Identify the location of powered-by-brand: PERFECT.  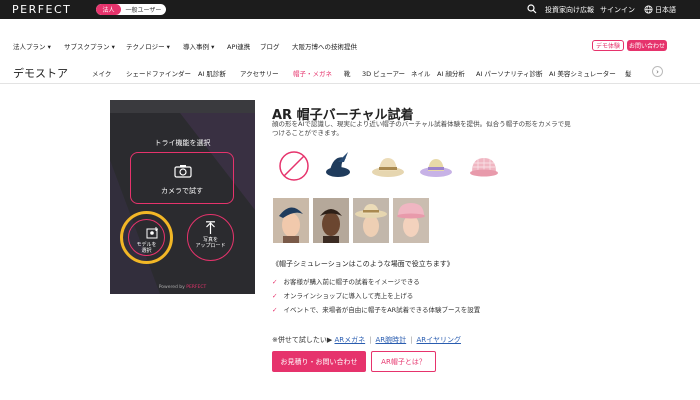
(196, 287).